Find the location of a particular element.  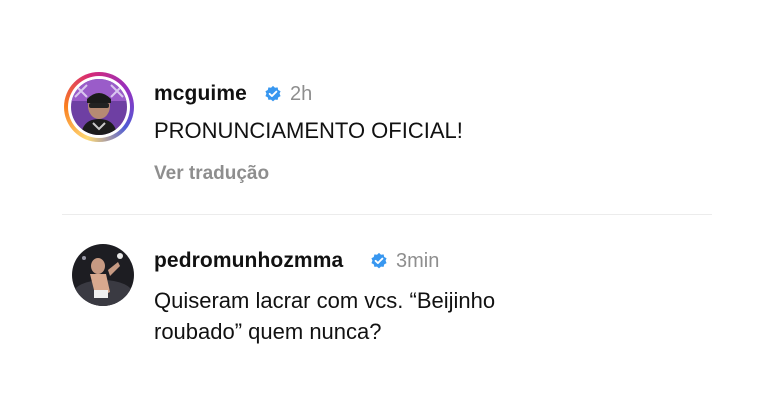

reply-avatar is located at coordinates (103, 275).